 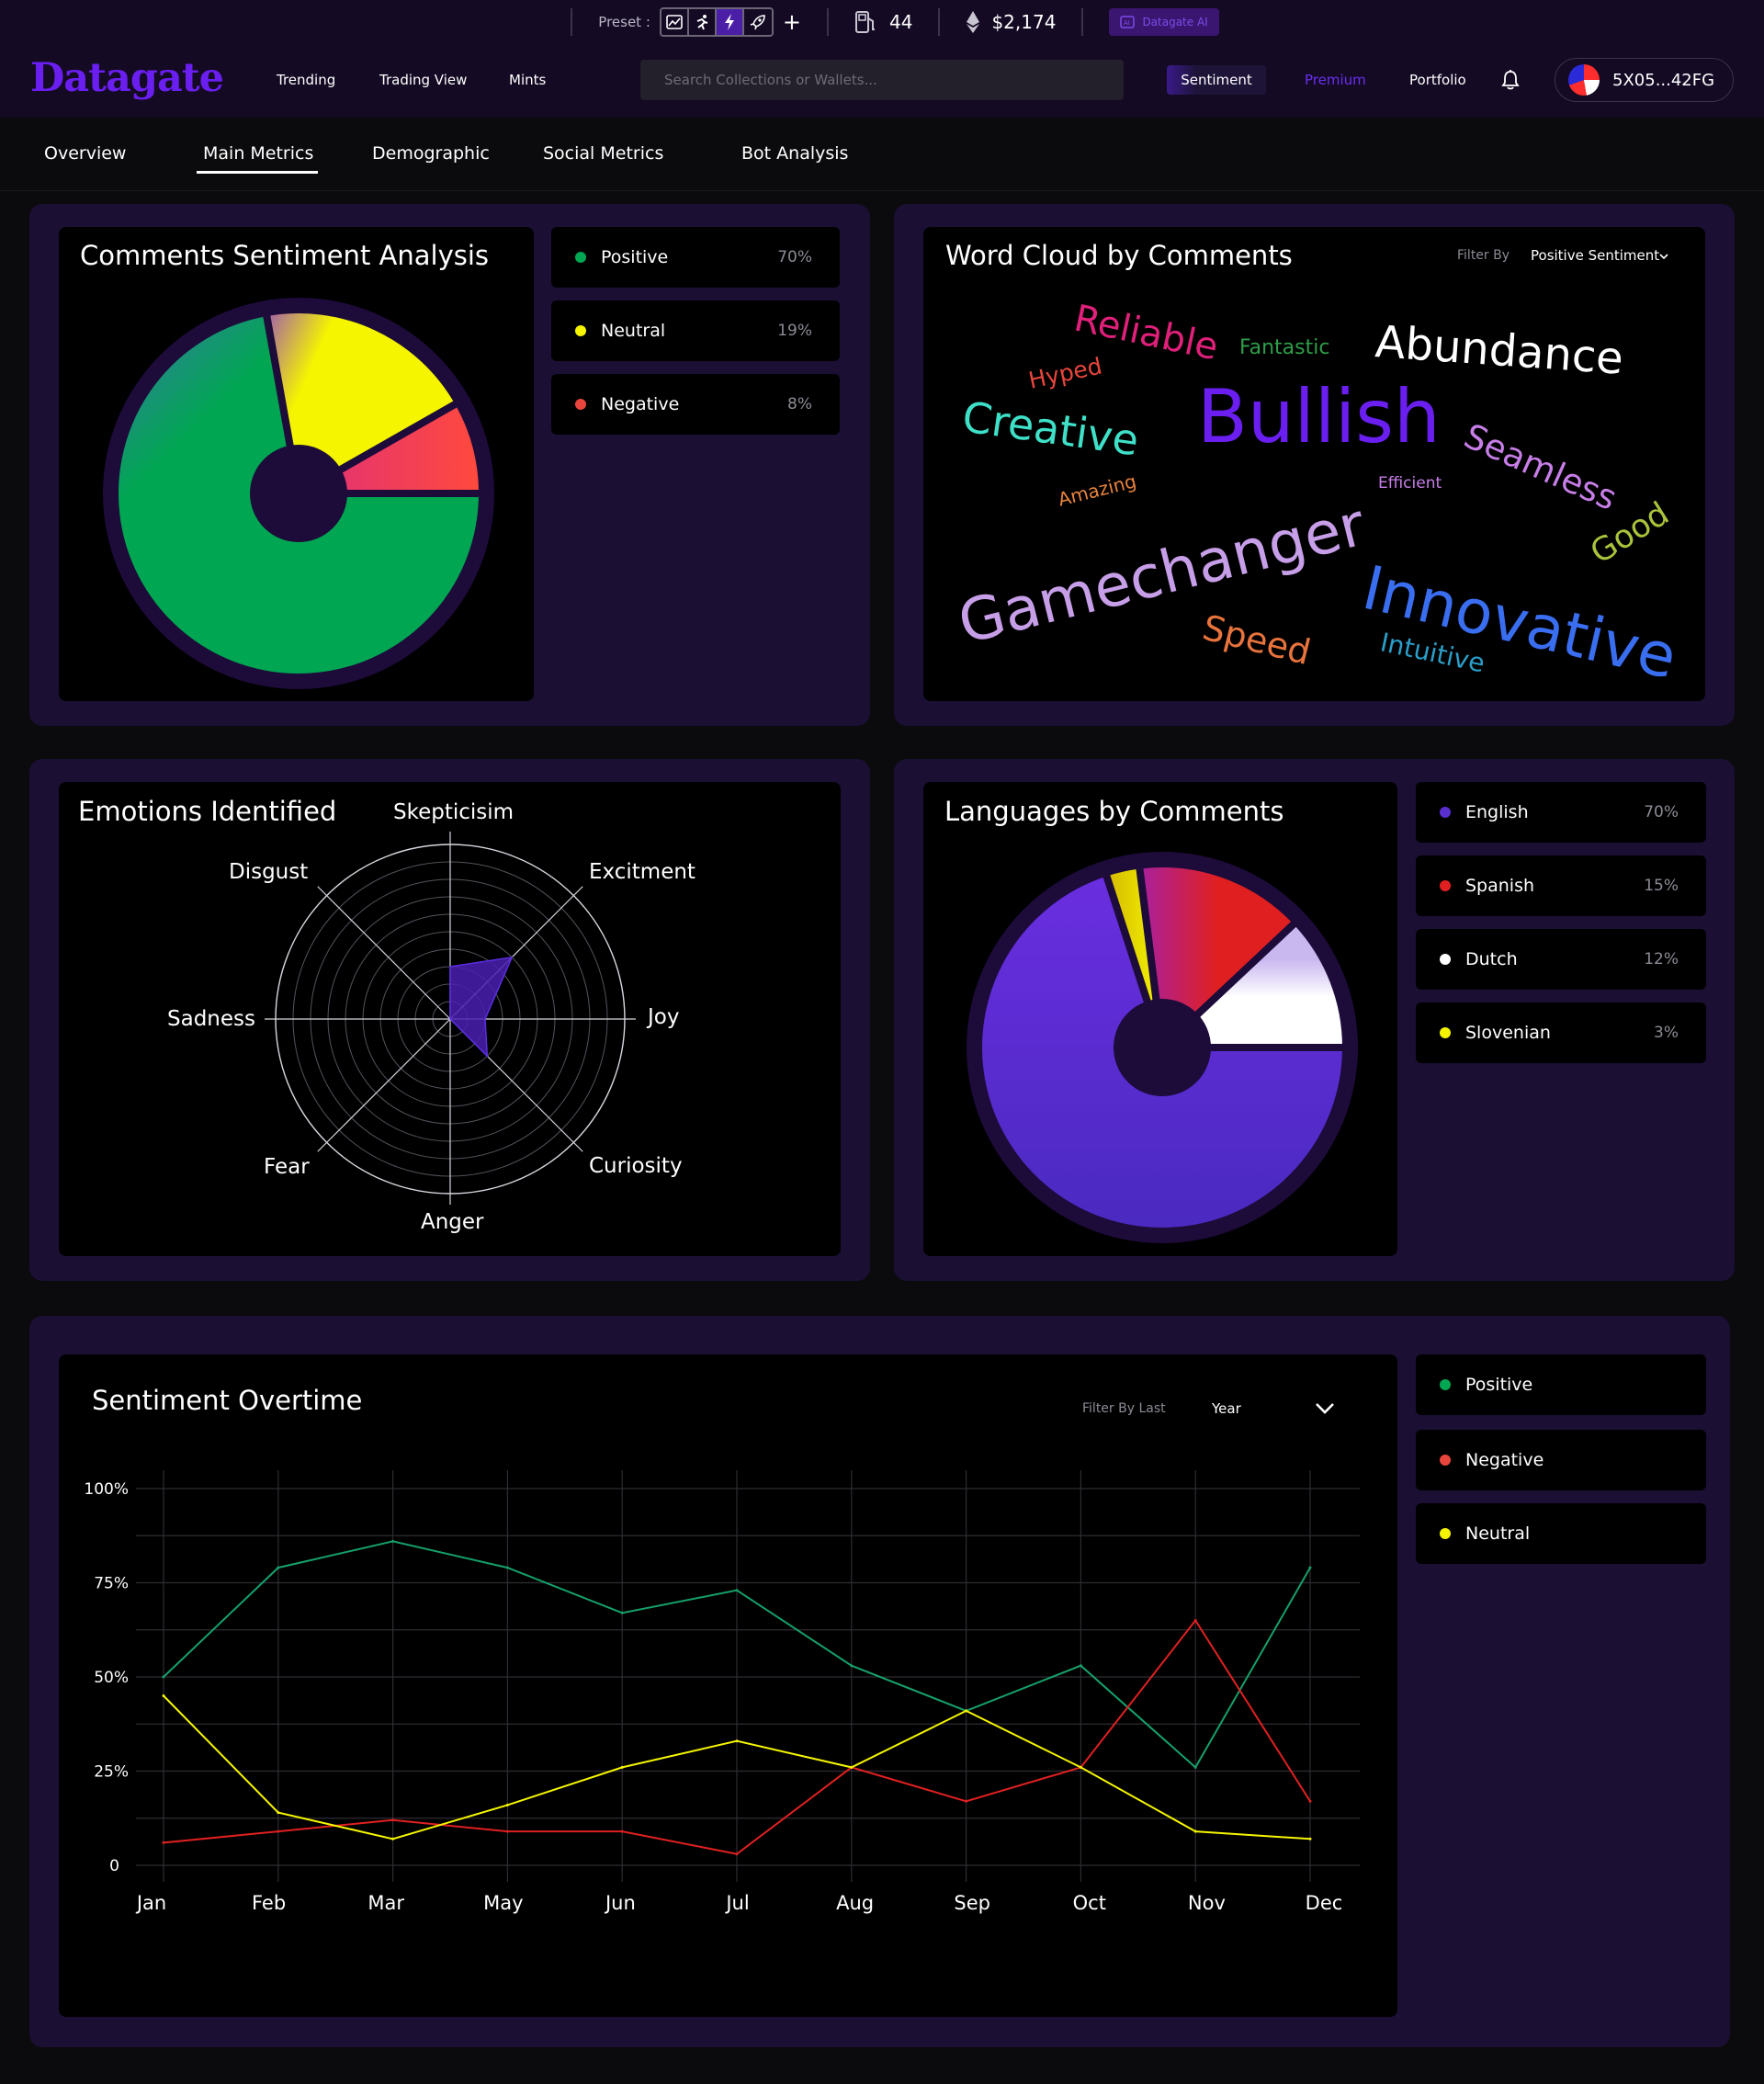 What do you see at coordinates (384, 1085) in the screenshot?
I see `radar-axis-fear` at bounding box center [384, 1085].